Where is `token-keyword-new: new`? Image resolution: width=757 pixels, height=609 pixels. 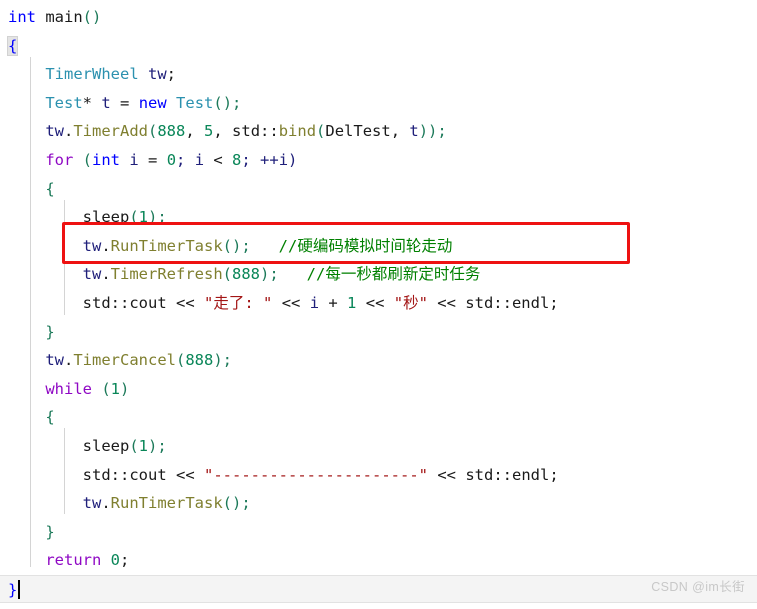
token-keyword-new: new is located at coordinates (152, 102).